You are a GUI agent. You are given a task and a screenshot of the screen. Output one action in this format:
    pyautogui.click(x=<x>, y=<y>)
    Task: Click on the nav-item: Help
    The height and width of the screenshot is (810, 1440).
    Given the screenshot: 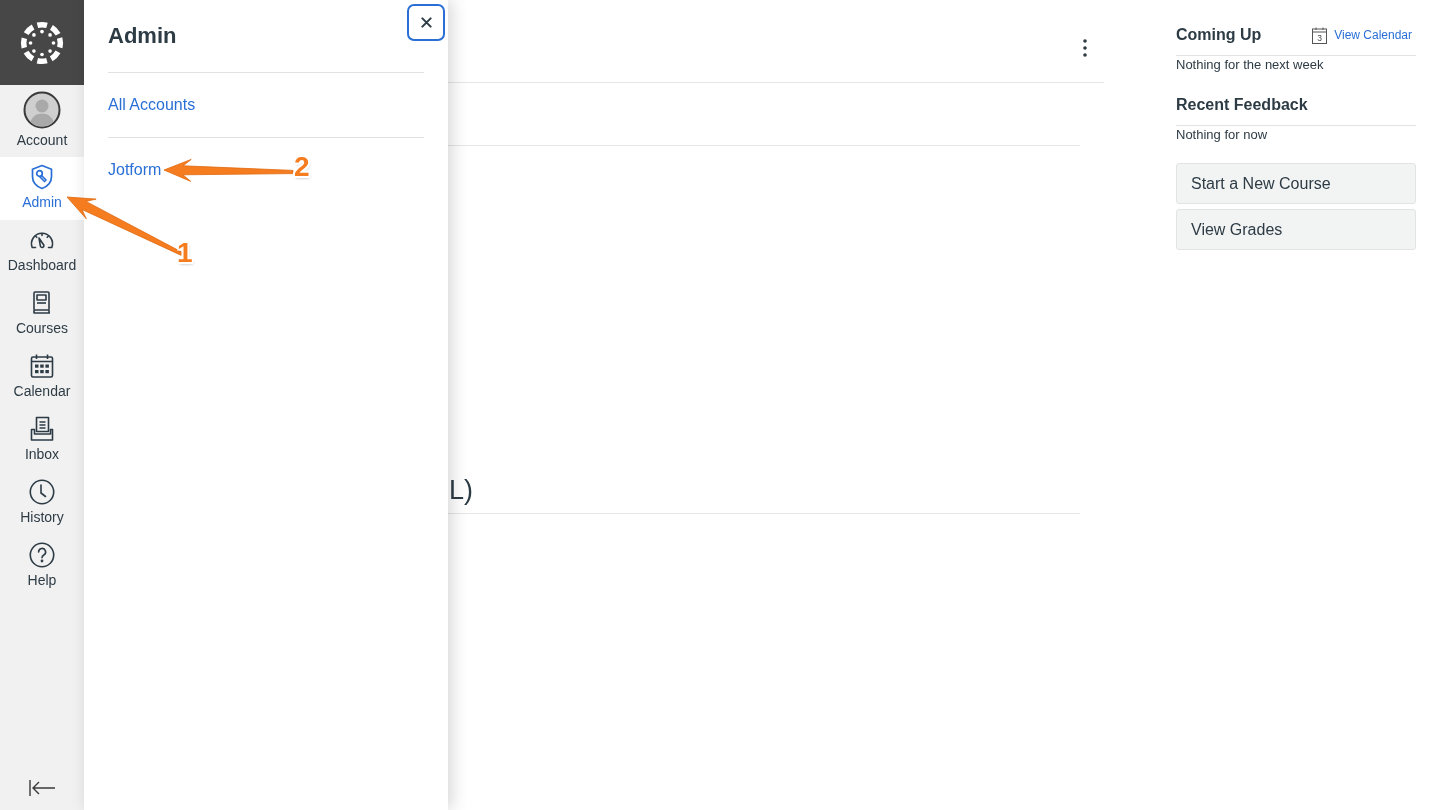 What is the action you would take?
    pyautogui.click(x=42, y=566)
    